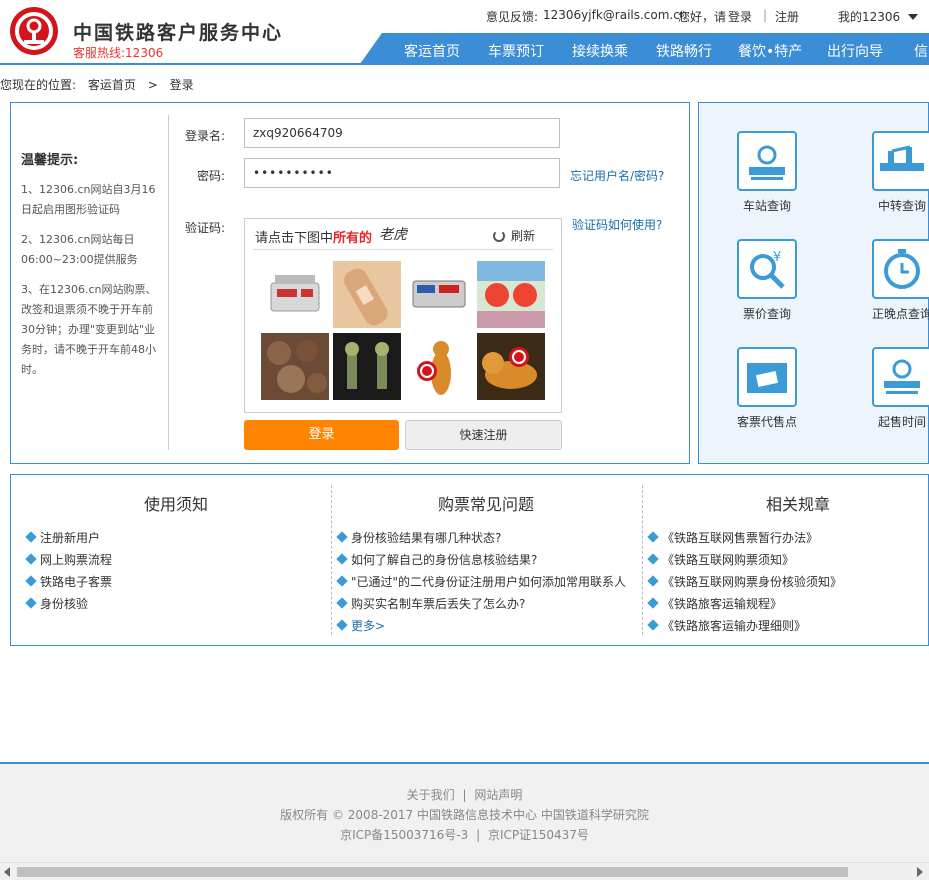  Describe the element at coordinates (516, 51) in the screenshot. I see `nav-booking: 车票预订` at that location.